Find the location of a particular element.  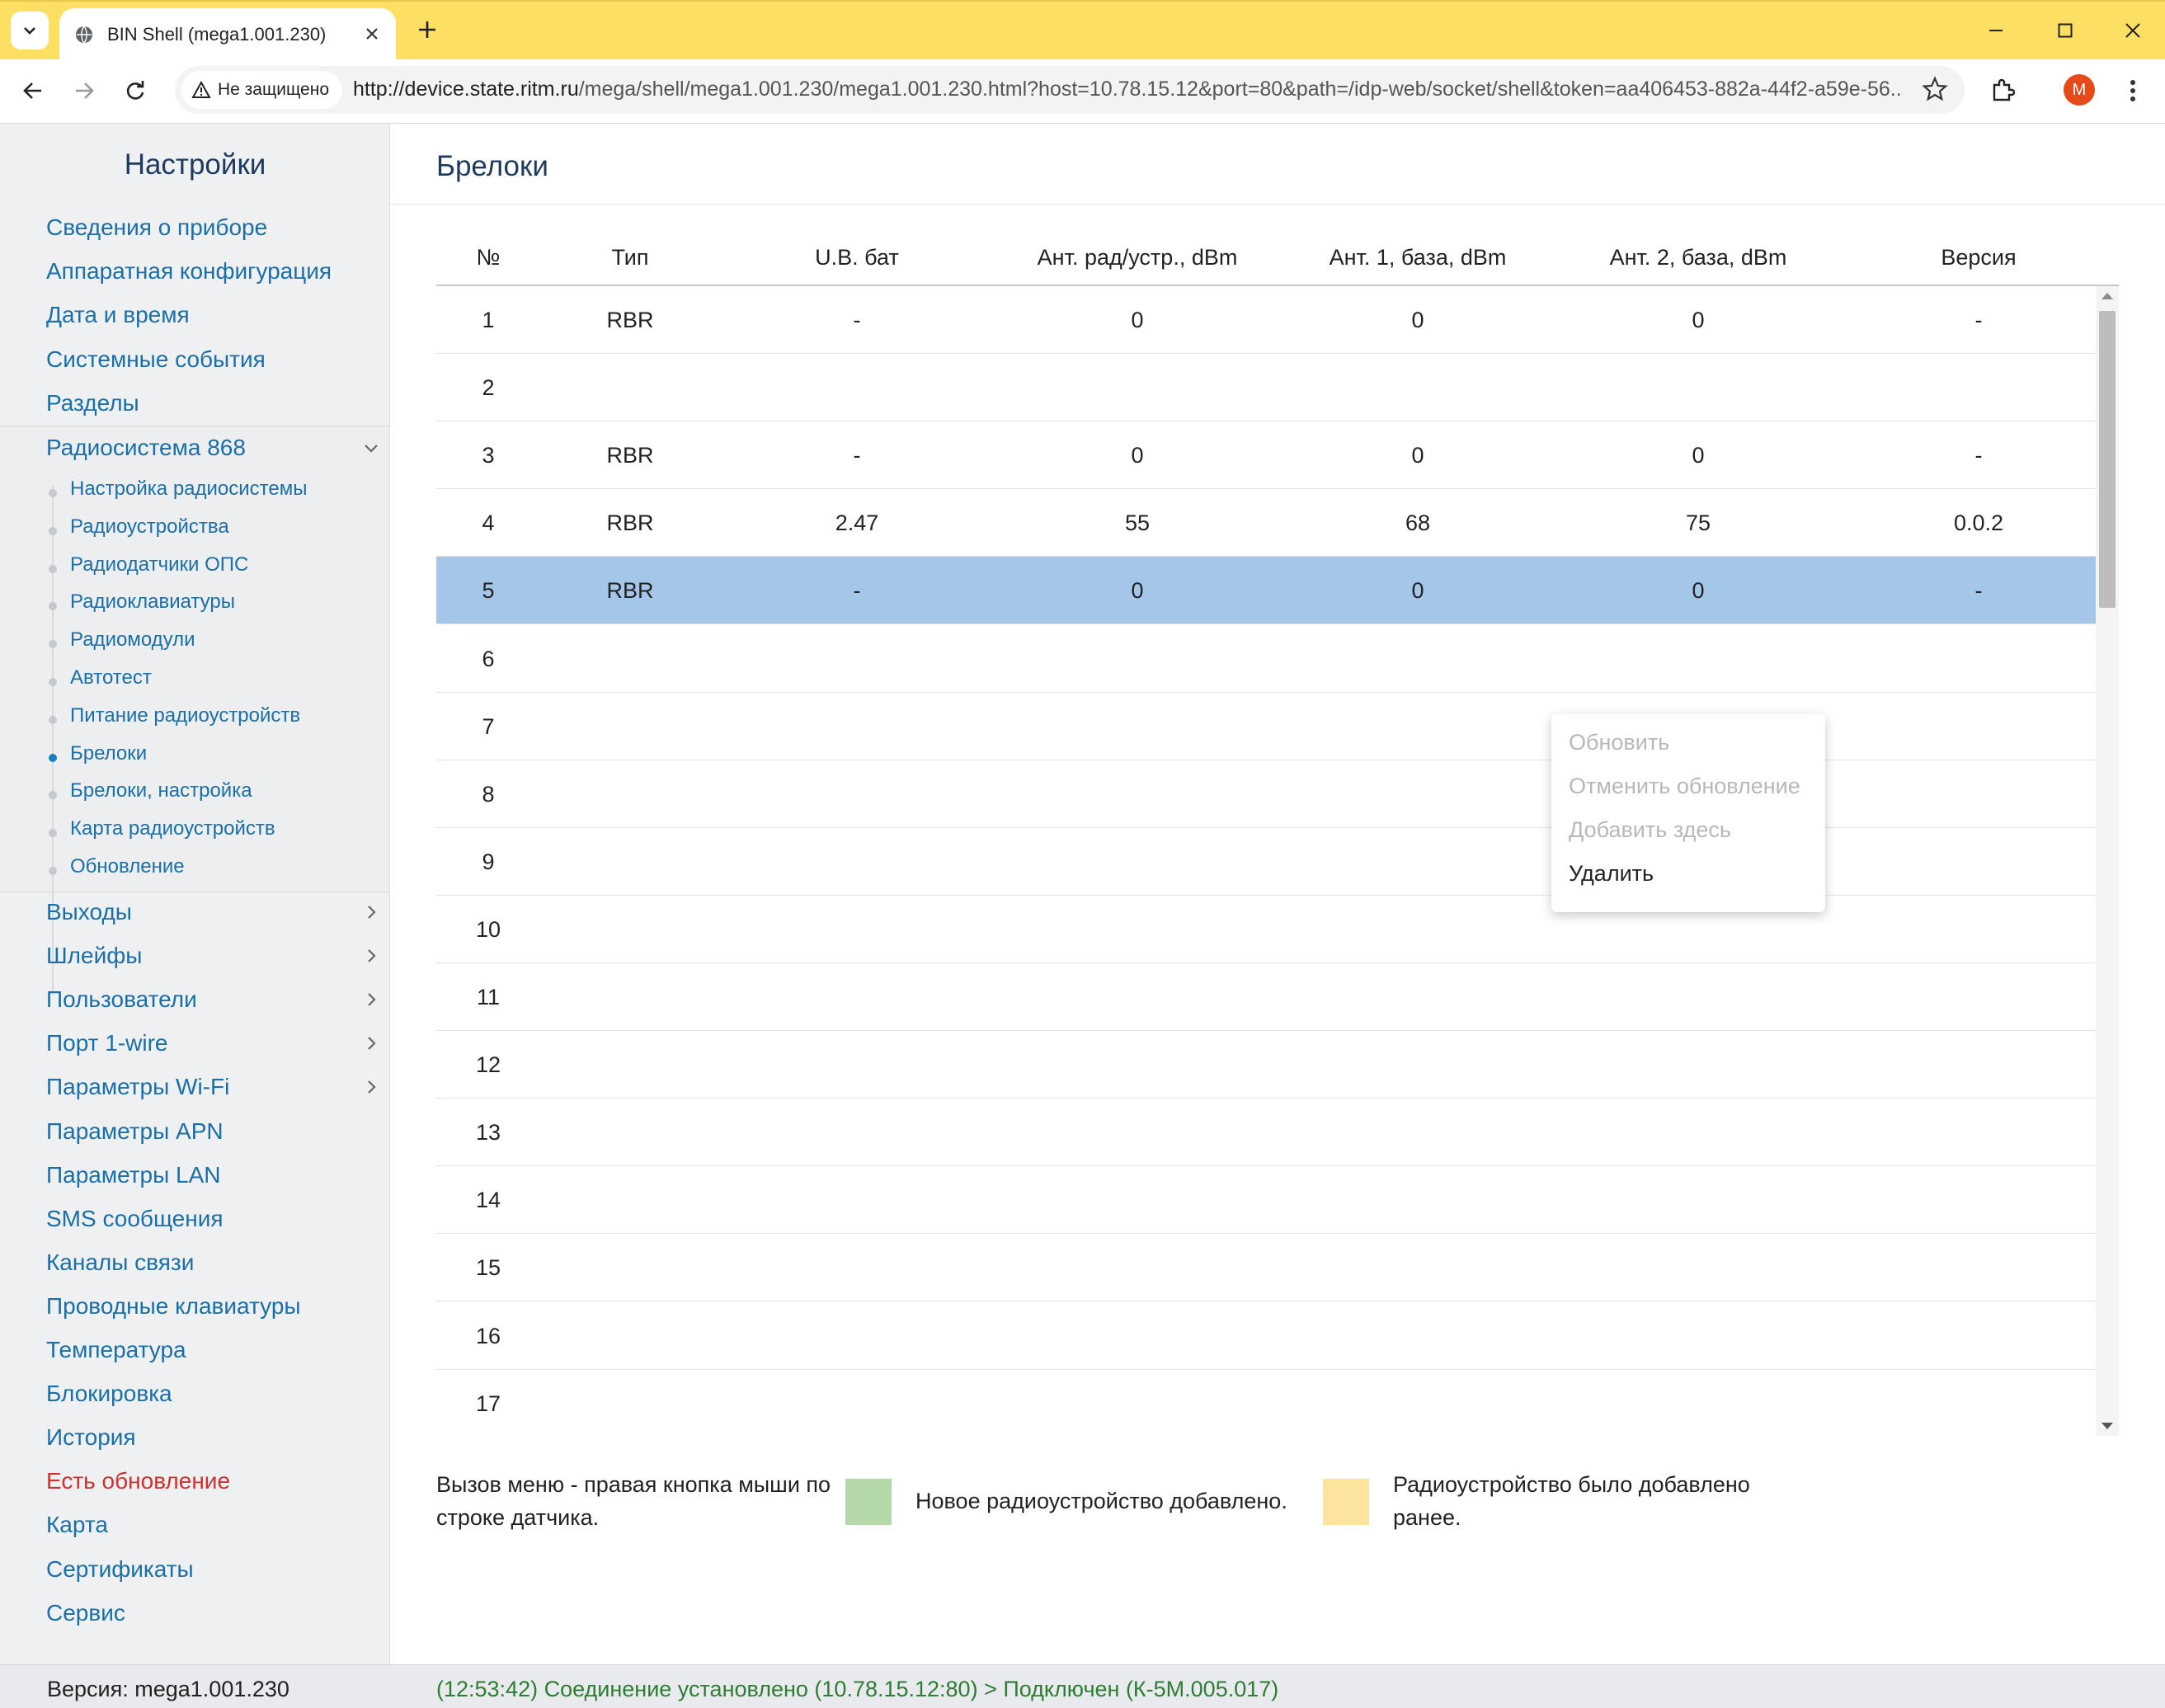

sidebar-item: Сервис is located at coordinates (85, 1613).